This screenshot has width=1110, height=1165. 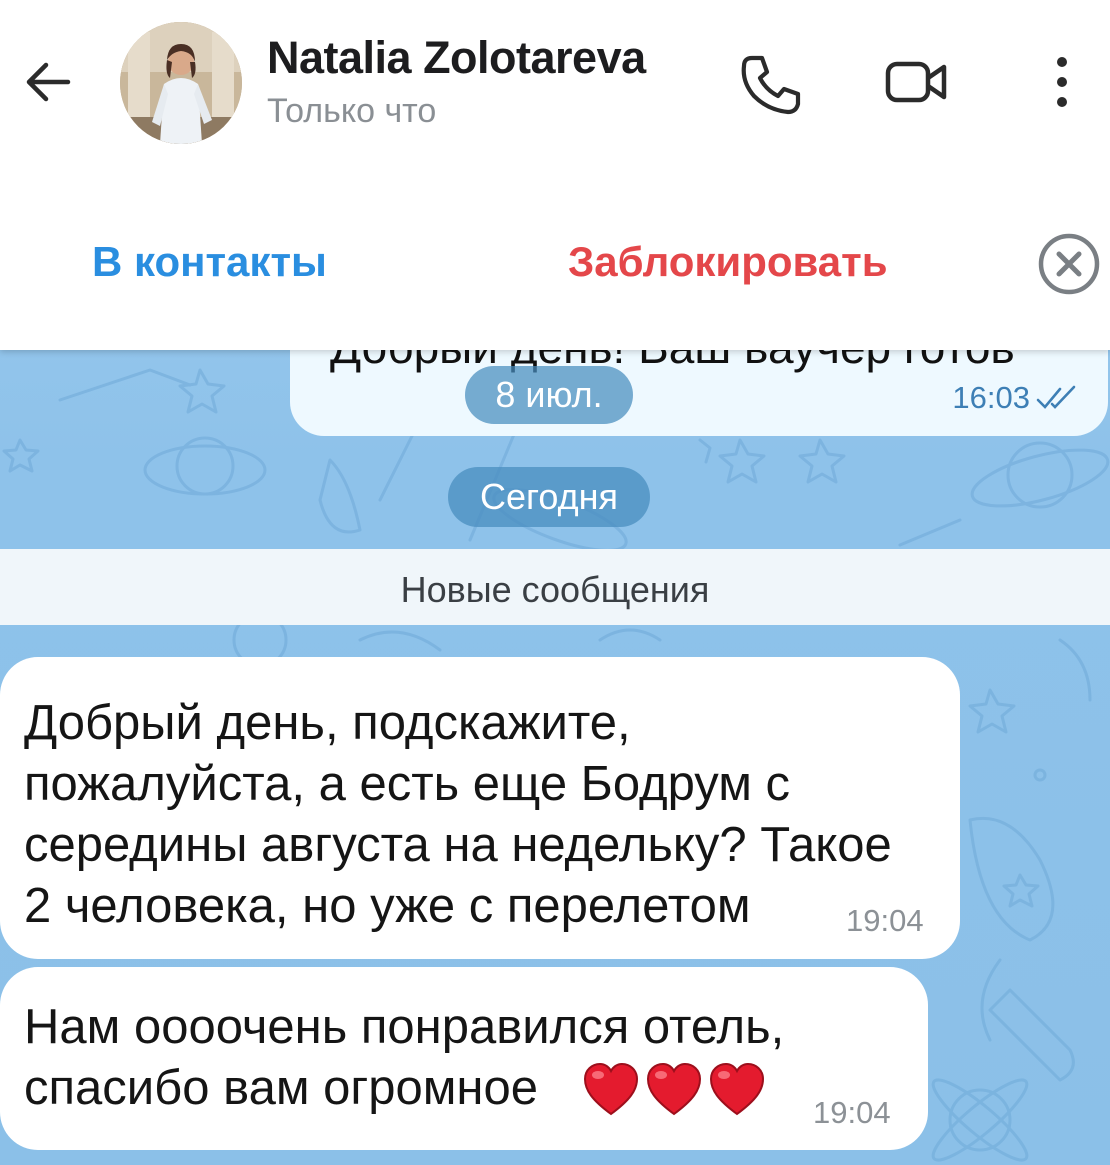 I want to click on new-messages-divider: Новые сообщения, so click(x=555, y=587).